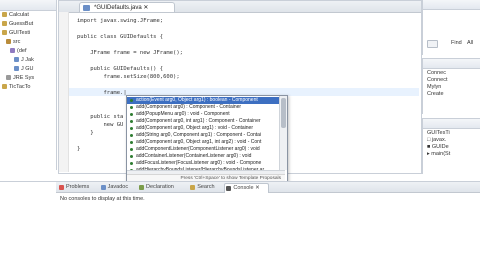  Describe the element at coordinates (432, 44) in the screenshot. I see `new-task-button` at that location.